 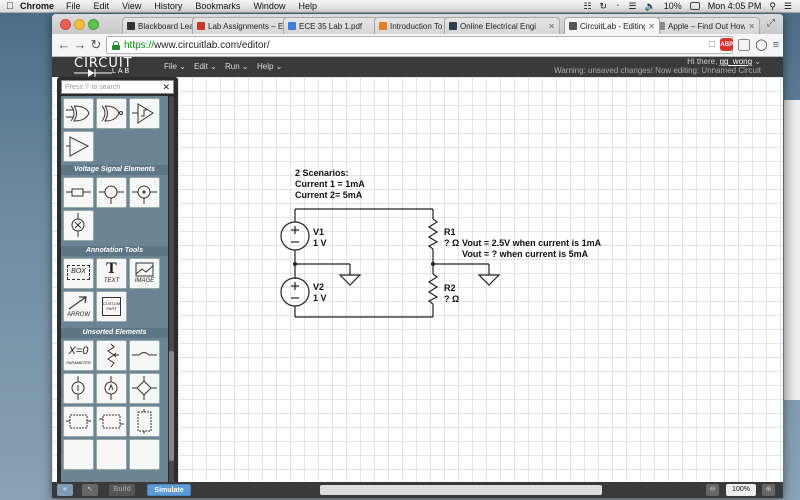 I want to click on voltage-source-part, so click(x=111, y=192).